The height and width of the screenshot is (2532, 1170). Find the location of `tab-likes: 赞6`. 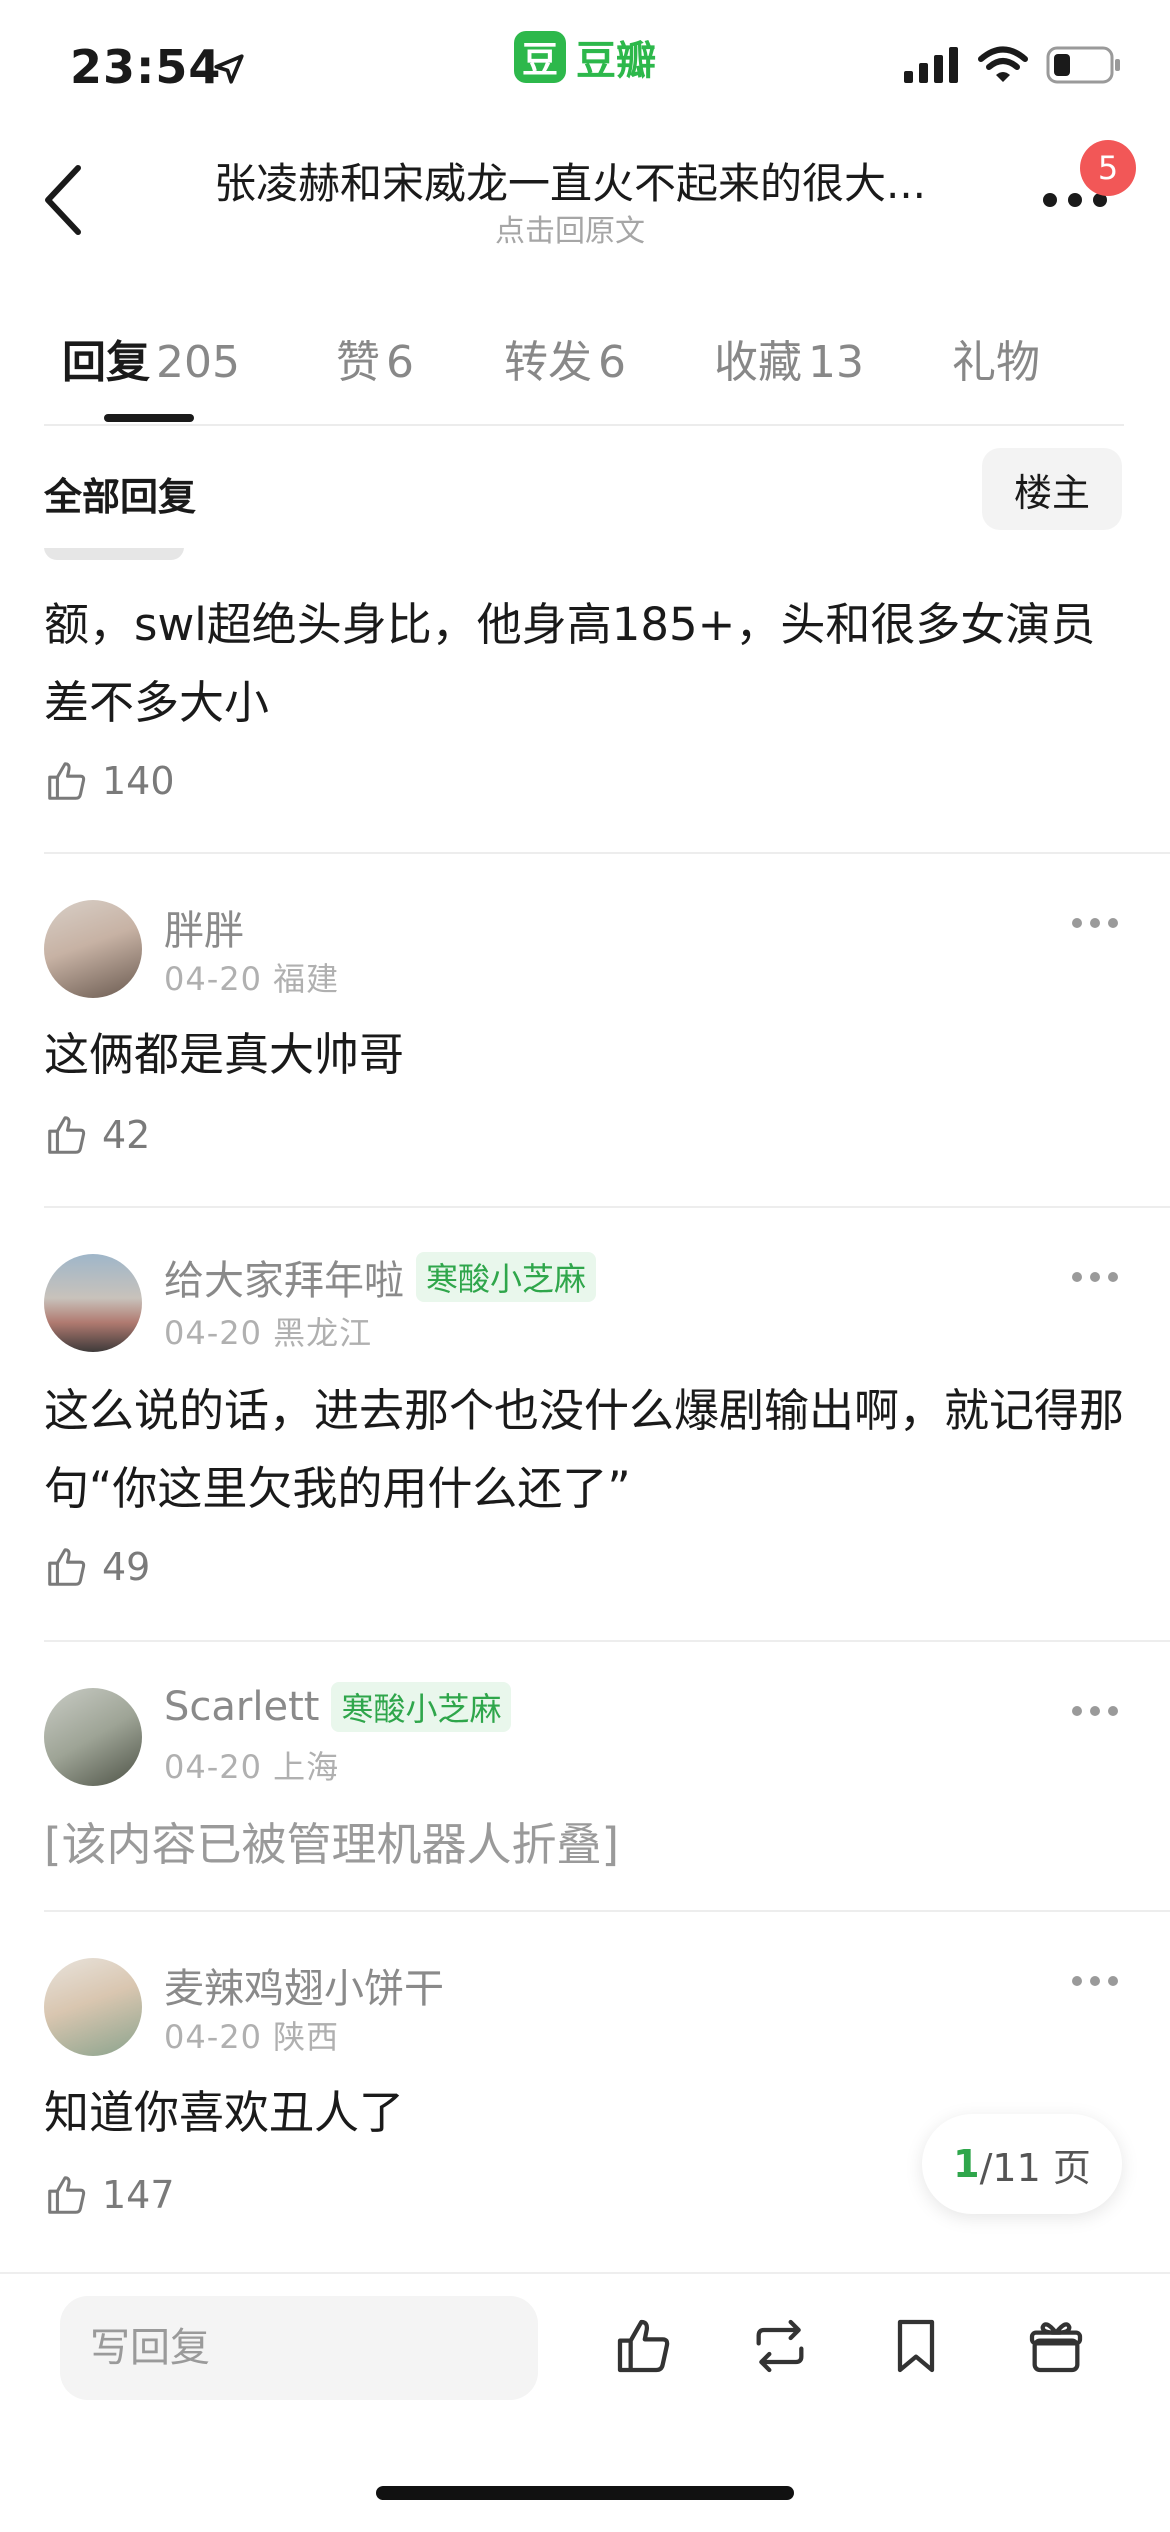

tab-likes: 赞6 is located at coordinates (375, 358).